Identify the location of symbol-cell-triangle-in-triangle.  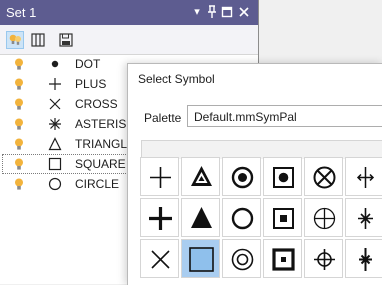
(200, 176).